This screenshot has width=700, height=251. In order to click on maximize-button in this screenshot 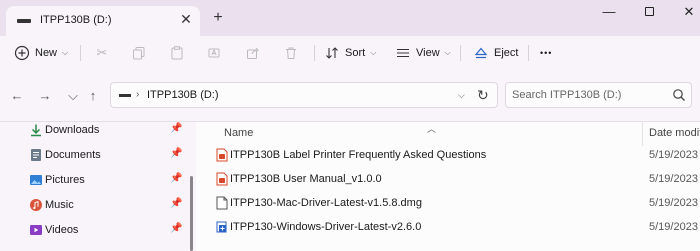, I will do `click(649, 12)`.